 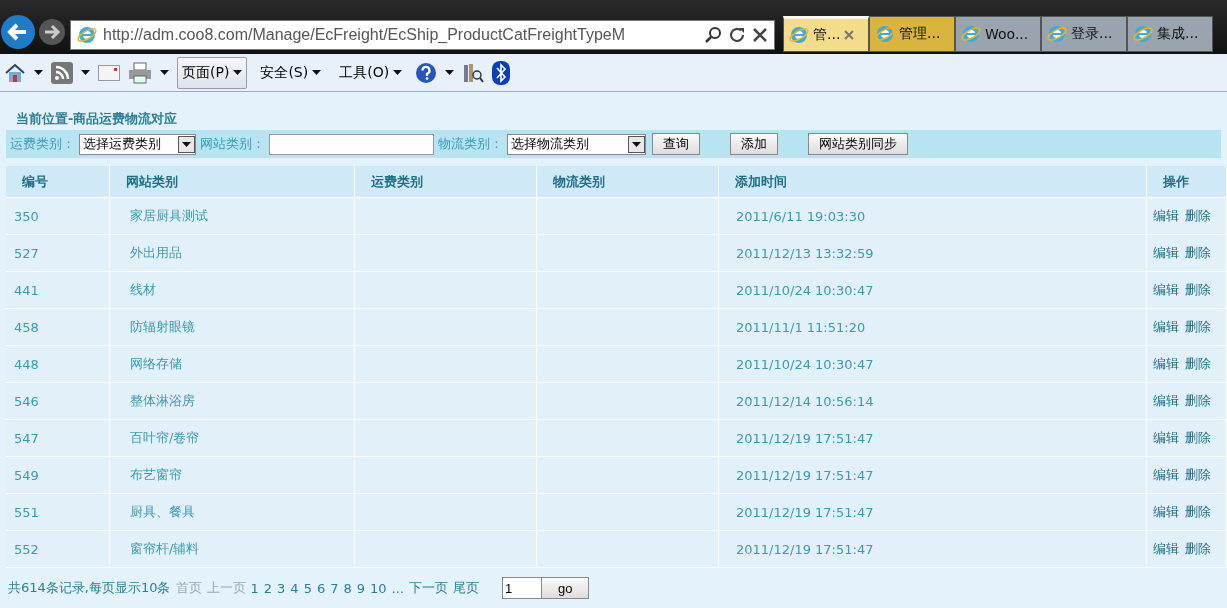 What do you see at coordinates (470, 144) in the screenshot?
I see `filter-label: 物流类别：` at bounding box center [470, 144].